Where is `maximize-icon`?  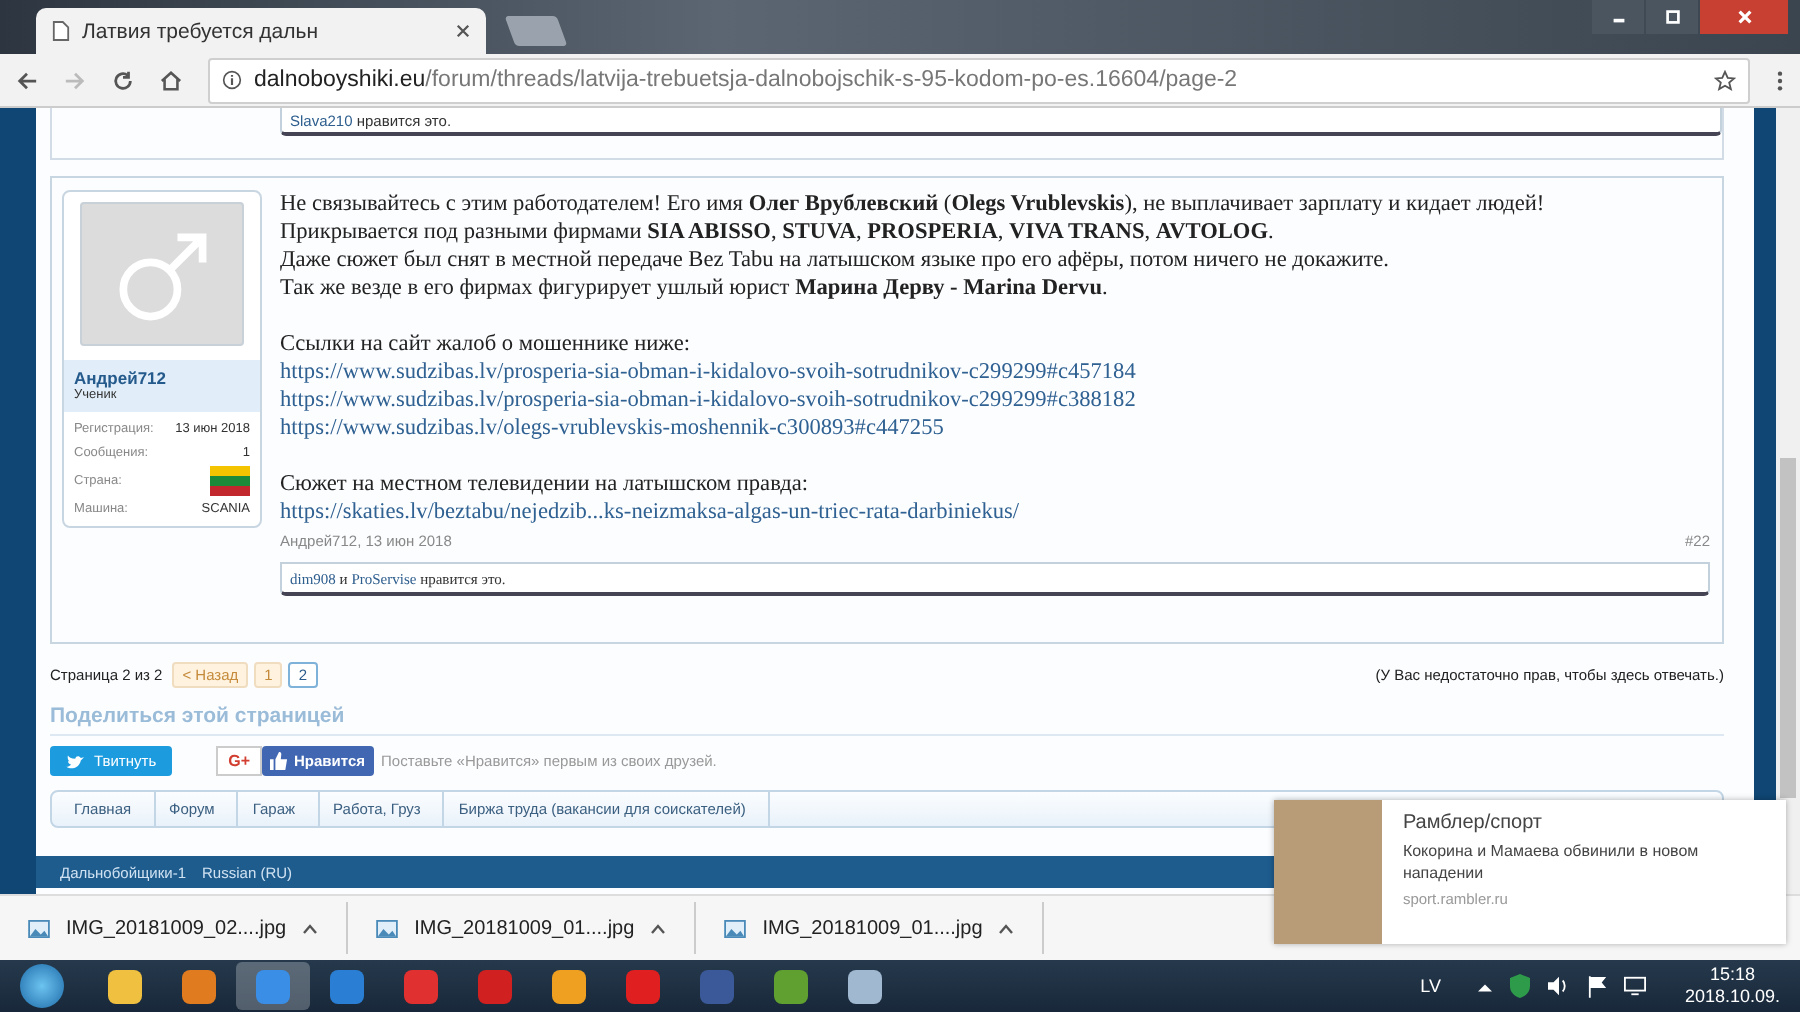 maximize-icon is located at coordinates (1672, 17).